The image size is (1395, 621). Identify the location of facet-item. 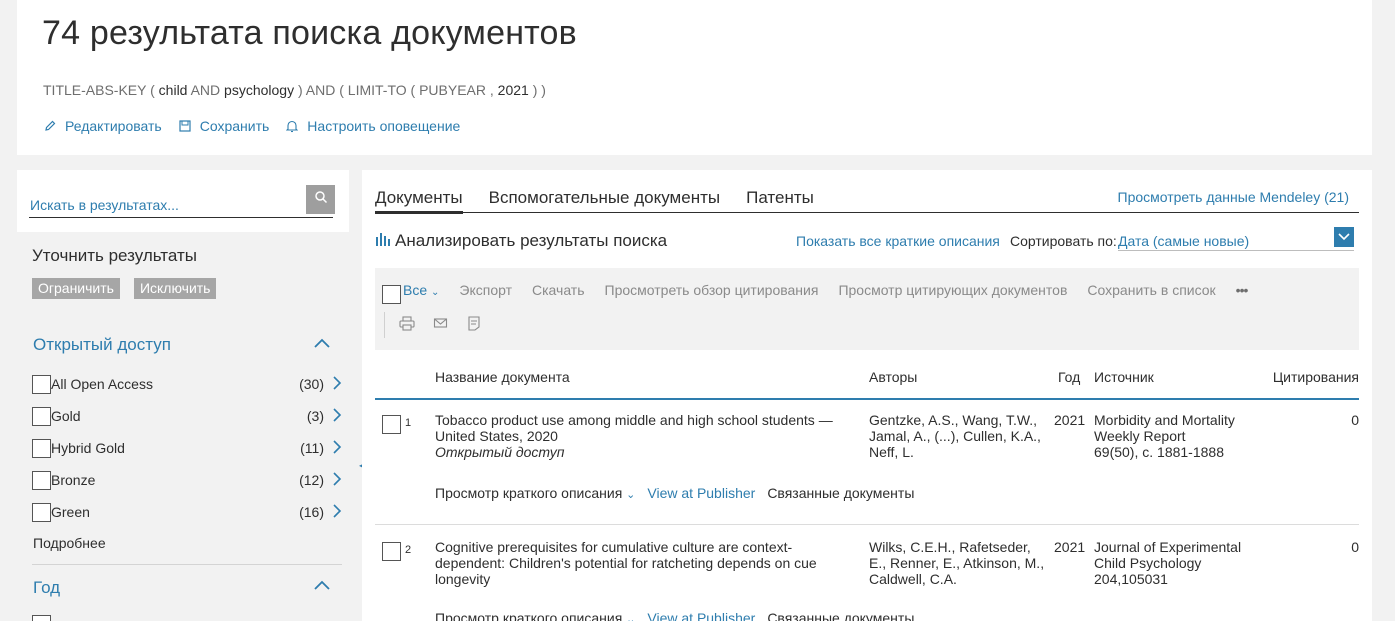
(41, 618).